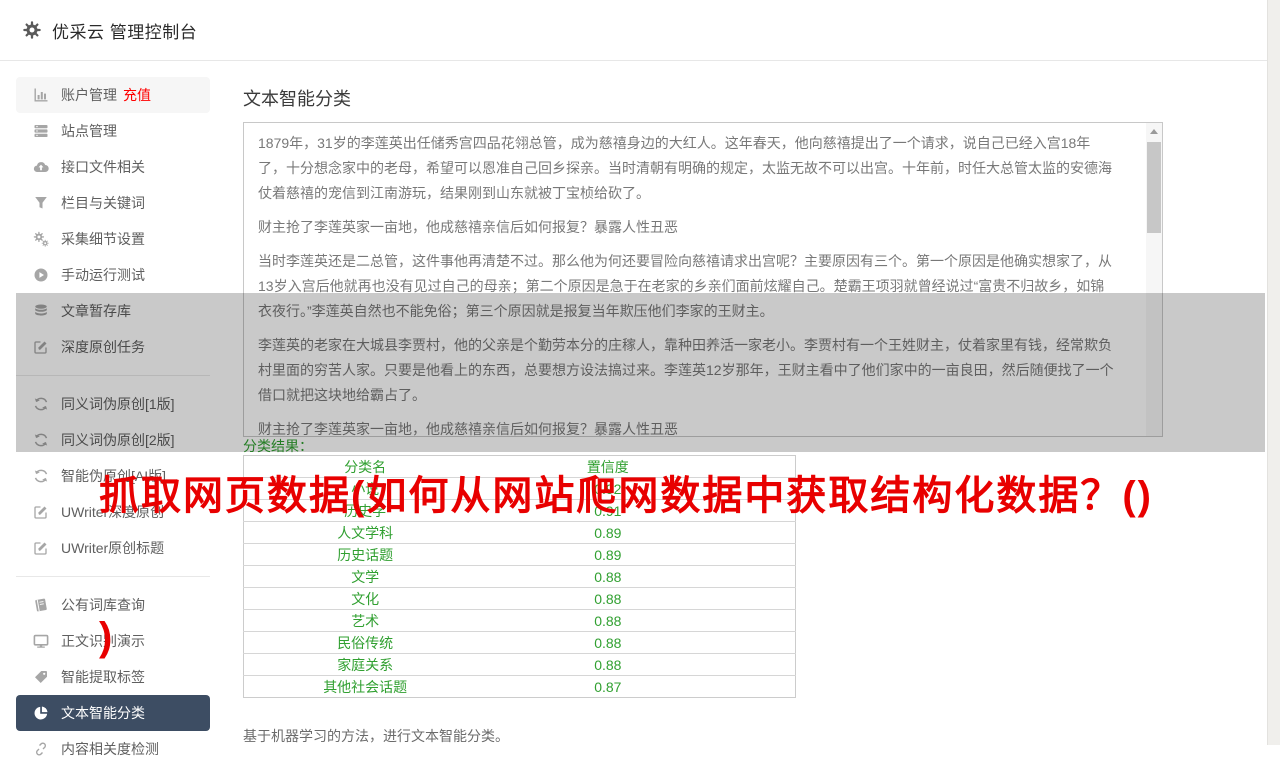  Describe the element at coordinates (103, 275) in the screenshot. I see `sidebar-item-label: 手动运行测试` at that location.